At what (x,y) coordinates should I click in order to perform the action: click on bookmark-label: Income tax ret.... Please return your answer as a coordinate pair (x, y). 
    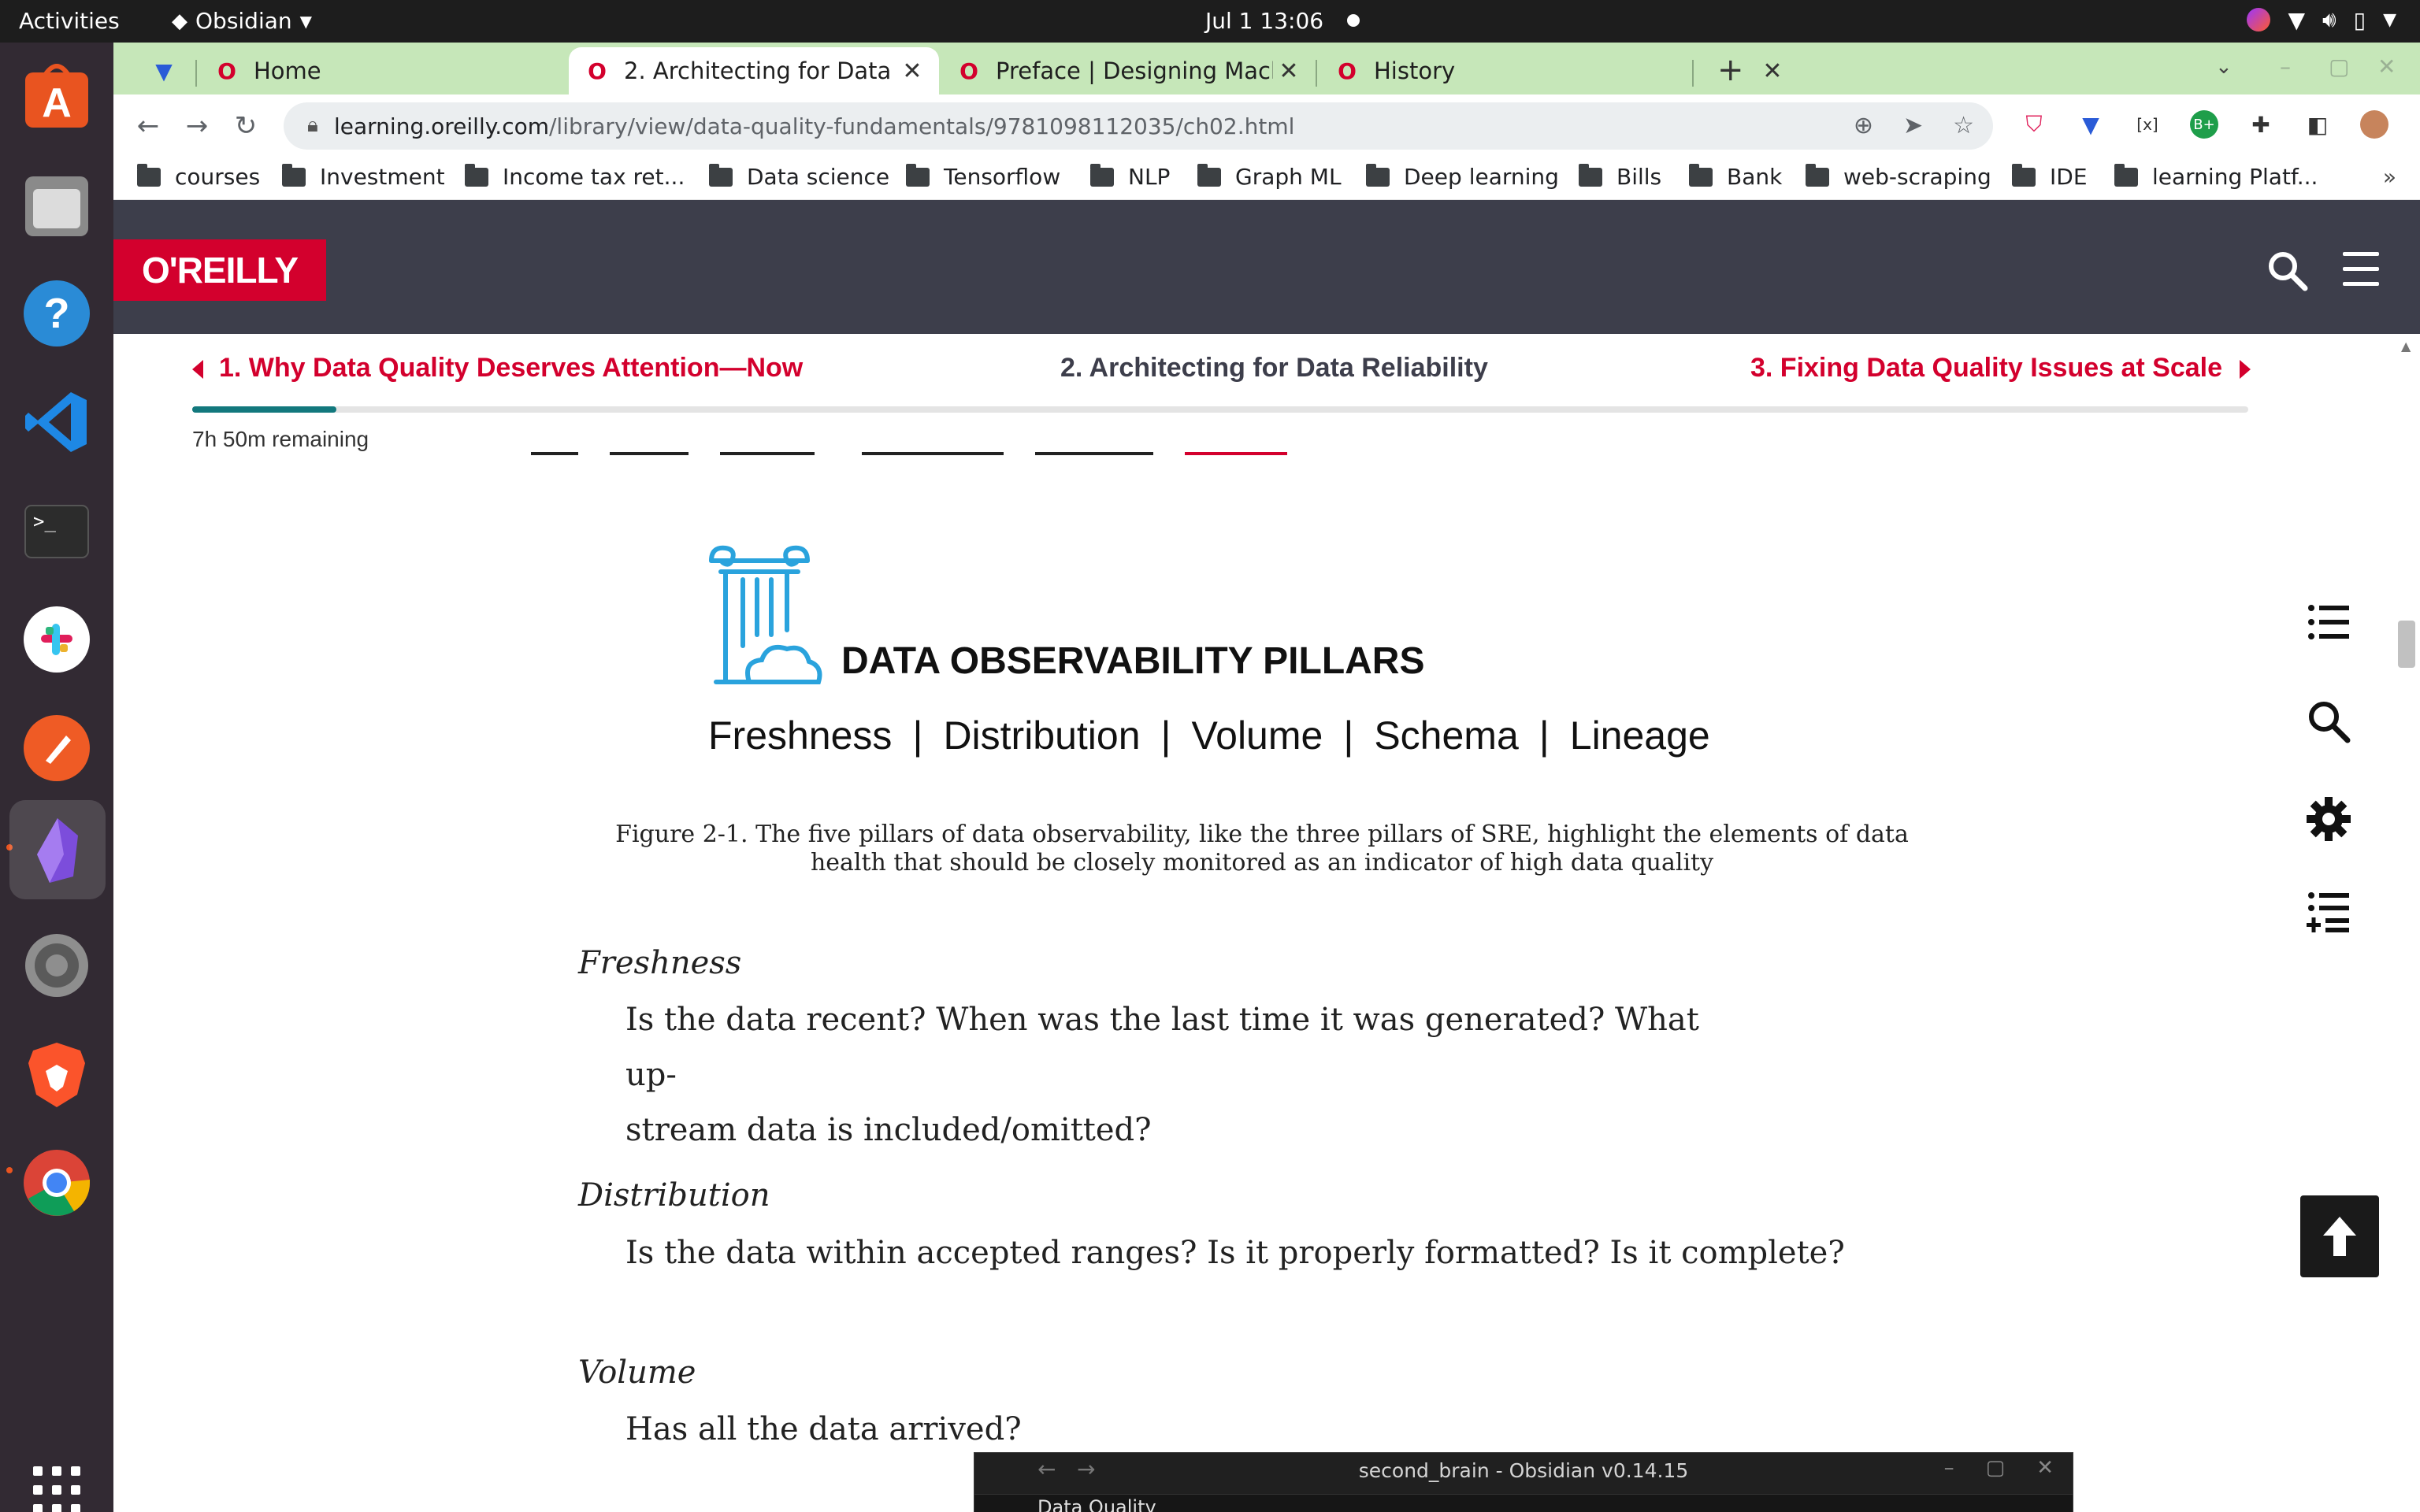
    Looking at the image, I should click on (594, 177).